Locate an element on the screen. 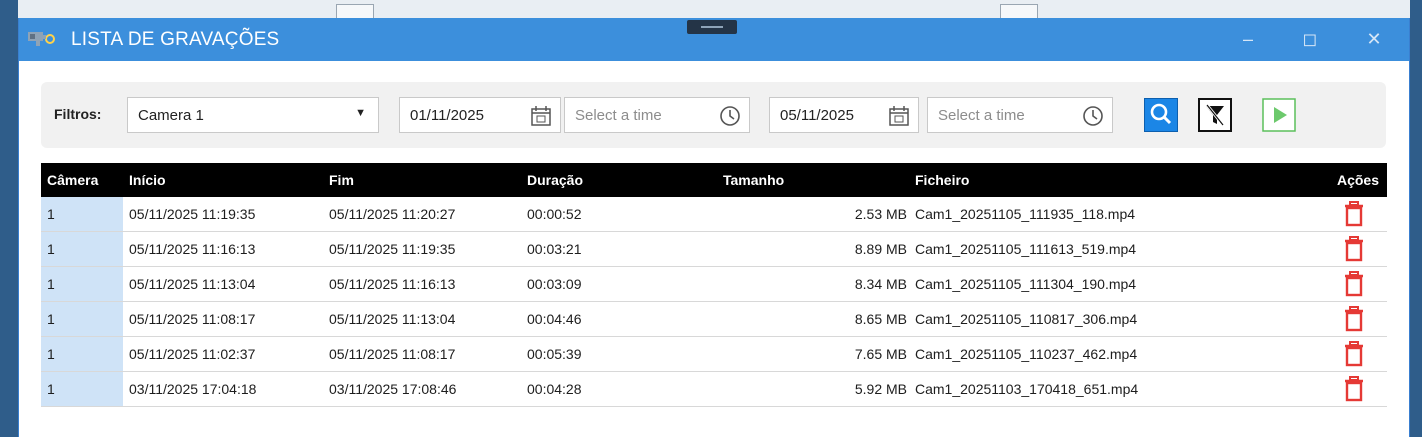  cell-start: 05/11/2025 11:13:04 is located at coordinates (192, 284).